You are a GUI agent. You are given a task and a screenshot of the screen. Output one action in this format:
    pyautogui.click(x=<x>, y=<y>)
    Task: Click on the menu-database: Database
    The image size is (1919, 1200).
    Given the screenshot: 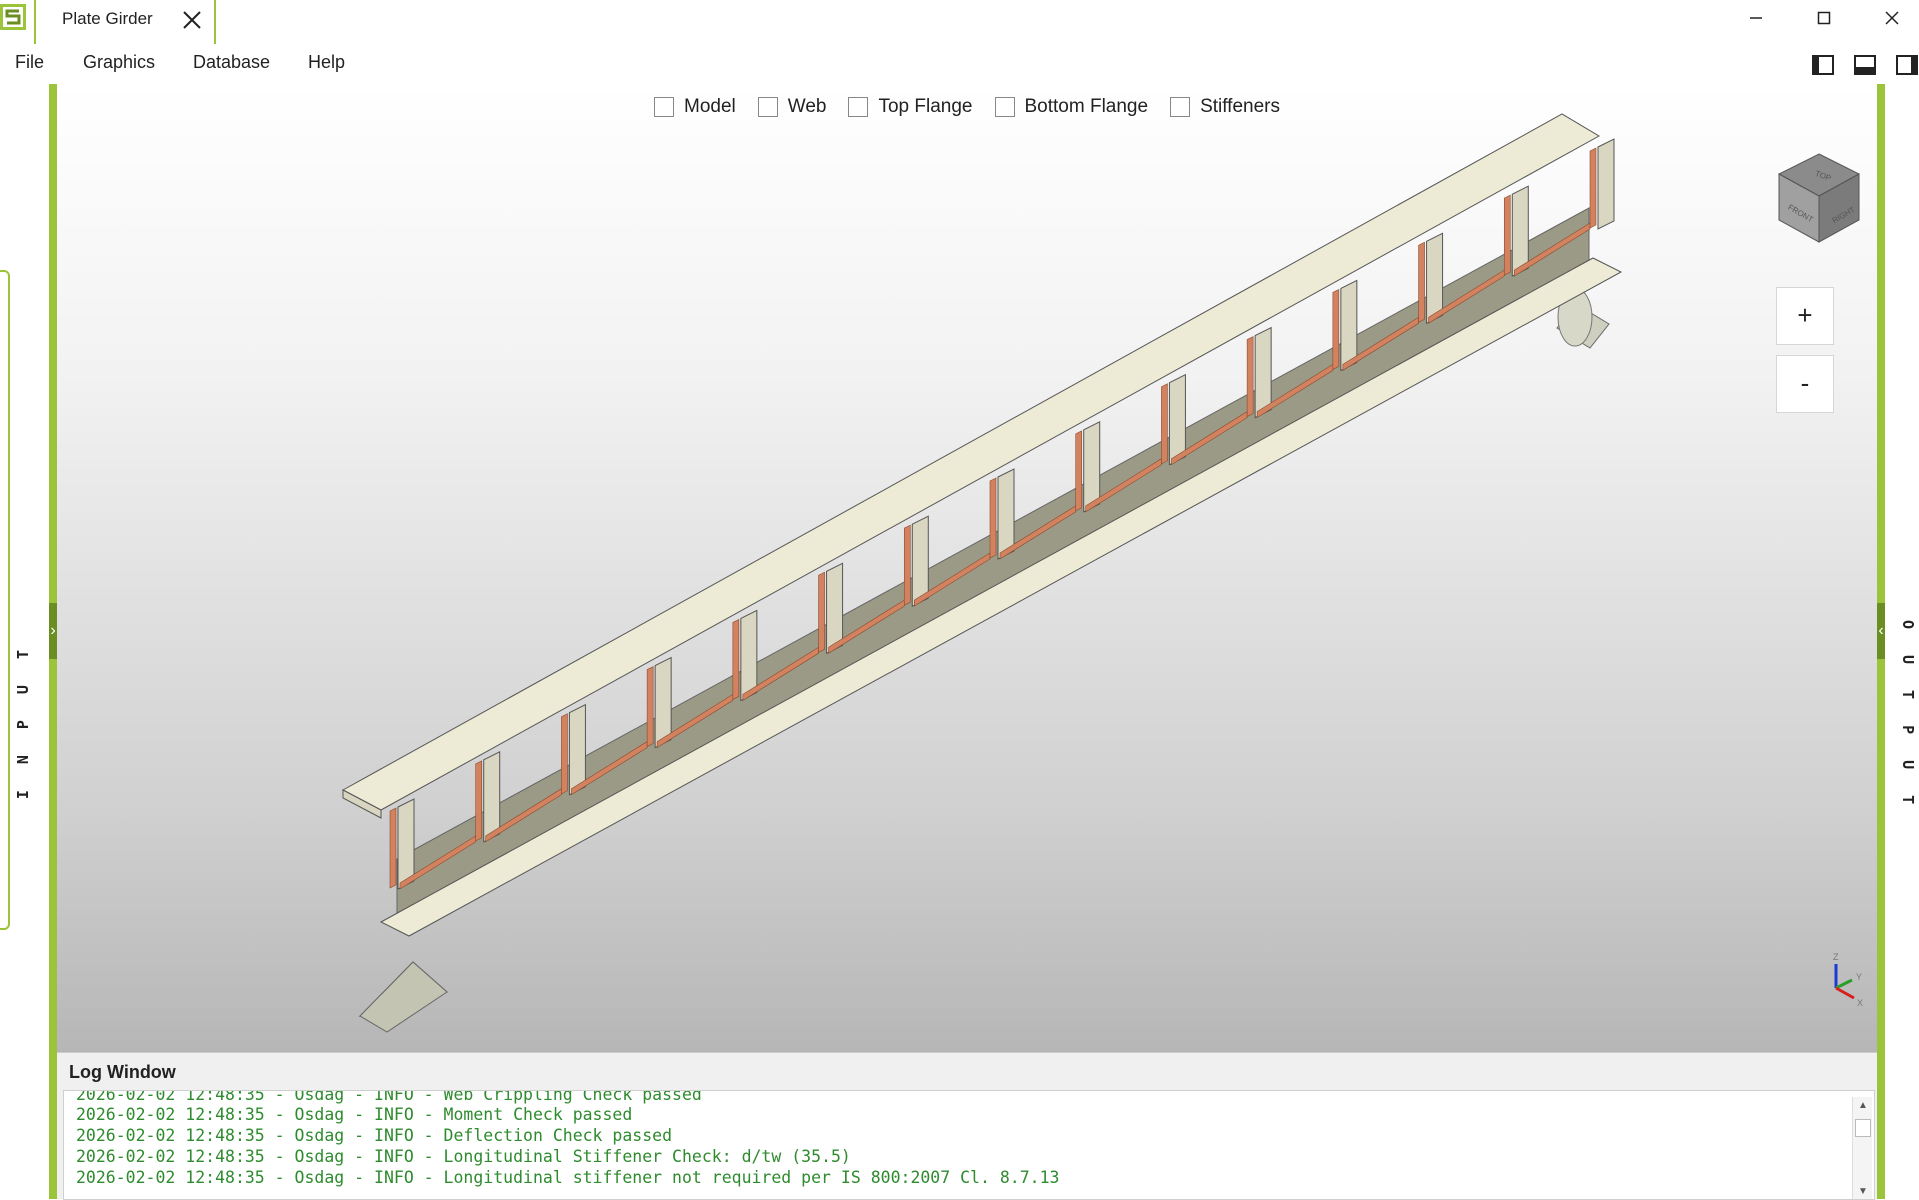 What is the action you would take?
    pyautogui.click(x=231, y=62)
    